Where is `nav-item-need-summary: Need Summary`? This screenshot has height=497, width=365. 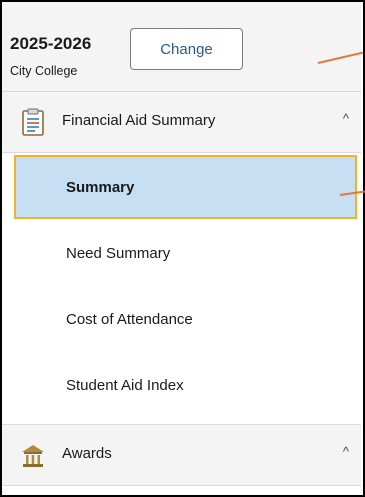
nav-item-need-summary: Need Summary is located at coordinates (181, 254).